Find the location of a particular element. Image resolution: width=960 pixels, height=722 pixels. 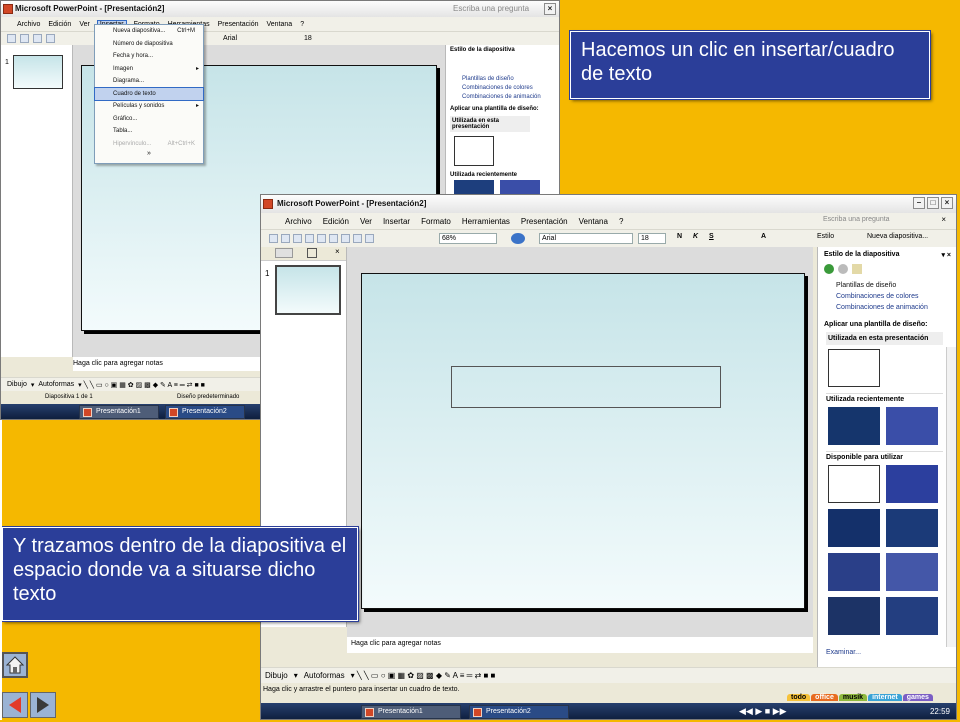

taskpane-scrollbar is located at coordinates (951, 497).